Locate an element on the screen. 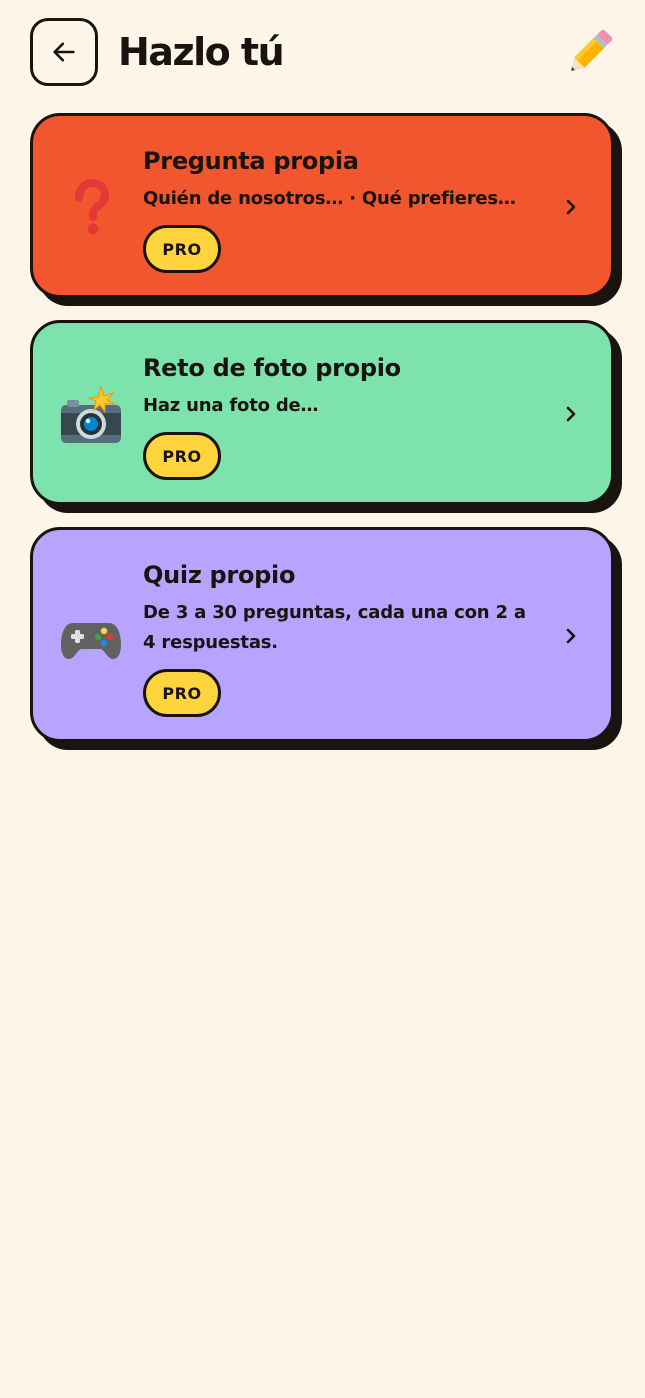 The image size is (645, 1398). edit-button is located at coordinates (589, 53).